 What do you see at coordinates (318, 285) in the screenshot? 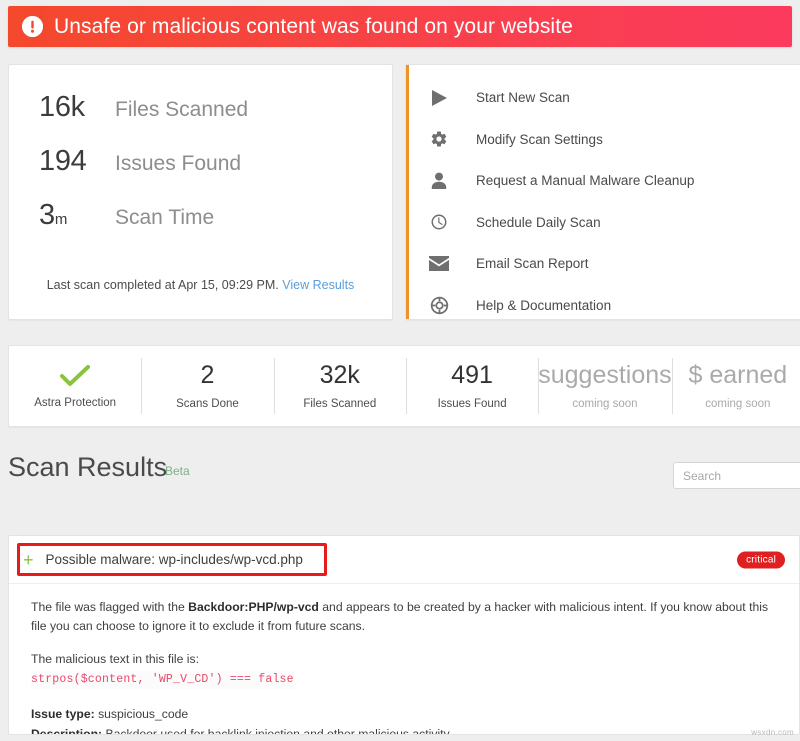
I see `view-results-link: View Results` at bounding box center [318, 285].